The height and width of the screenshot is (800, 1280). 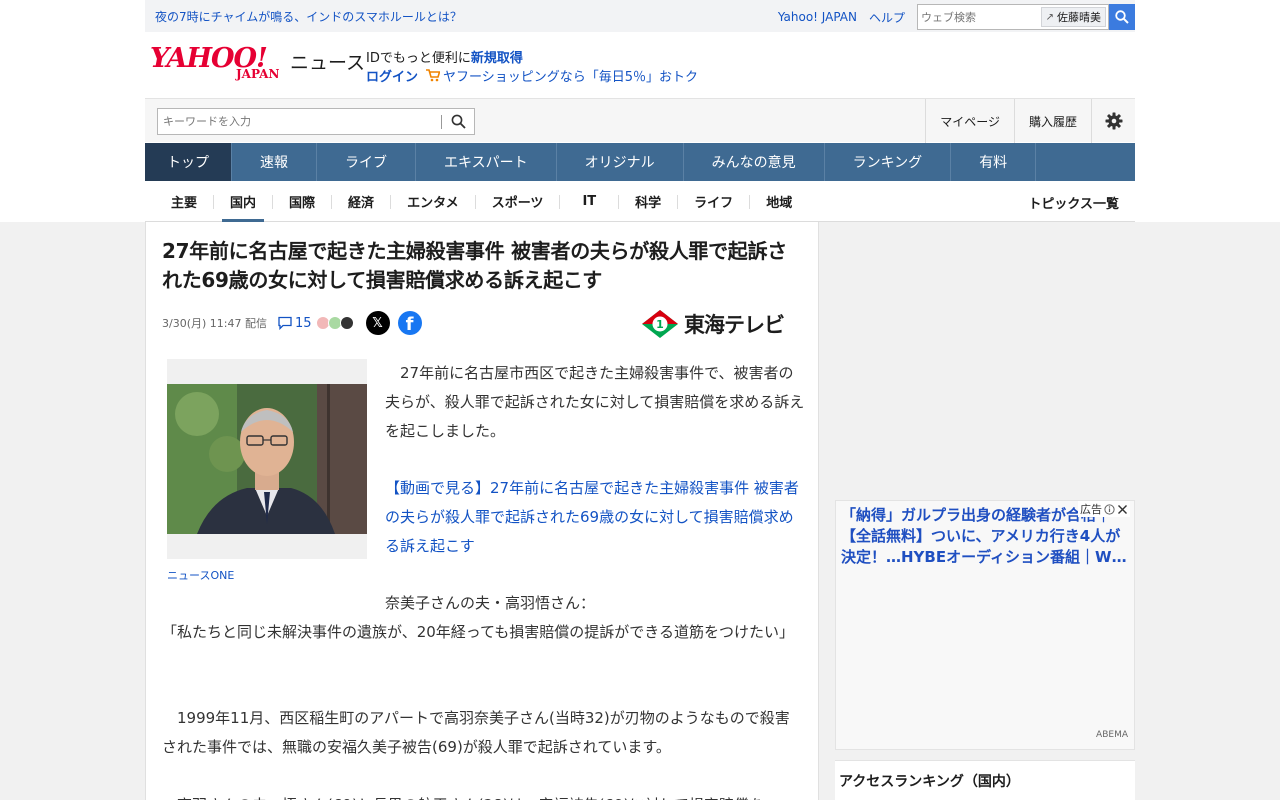 I want to click on nav-top: トップ, so click(x=188, y=162).